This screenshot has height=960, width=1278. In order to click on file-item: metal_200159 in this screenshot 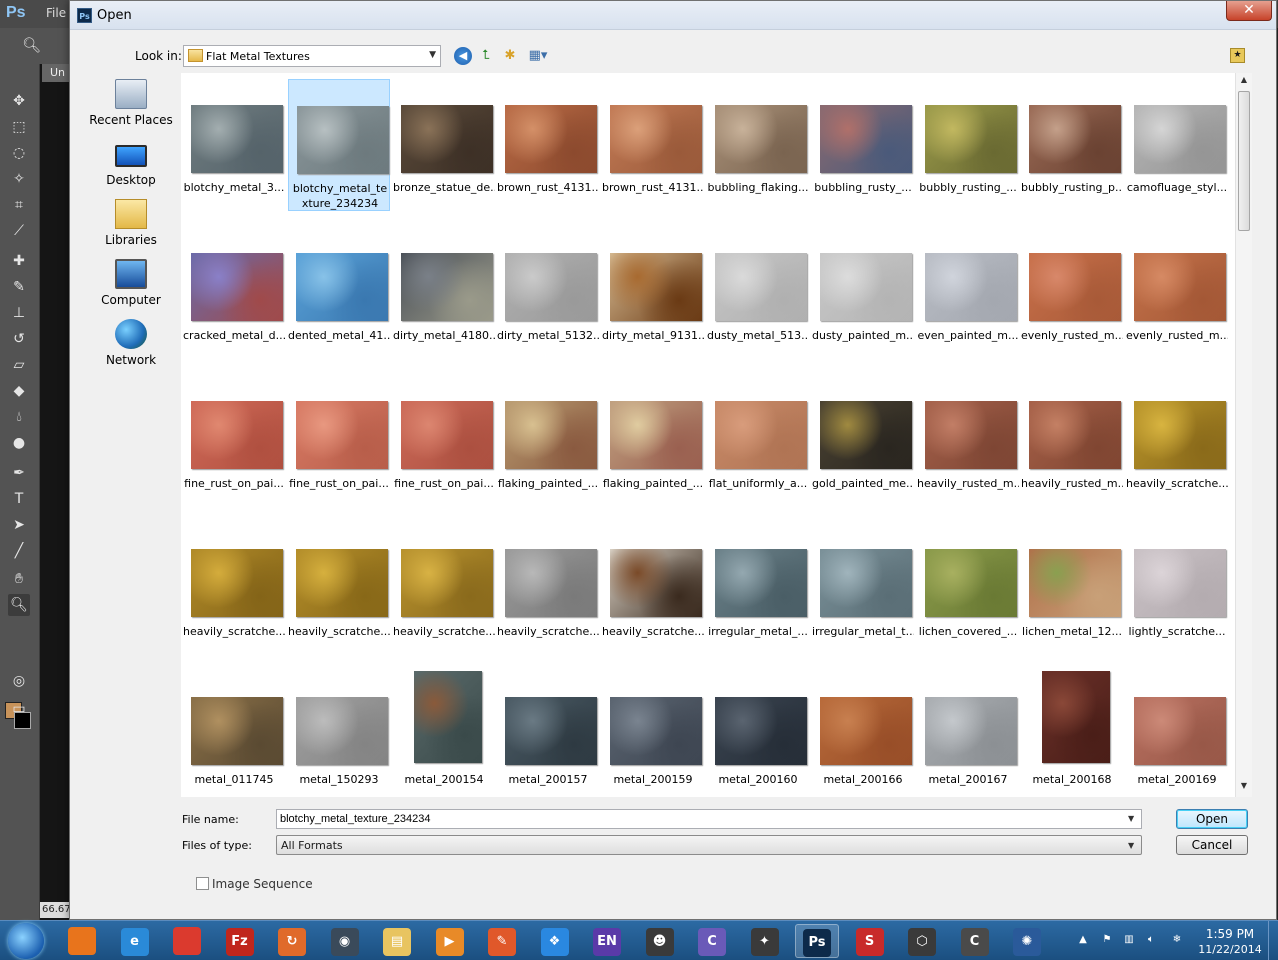, I will do `click(653, 734)`.